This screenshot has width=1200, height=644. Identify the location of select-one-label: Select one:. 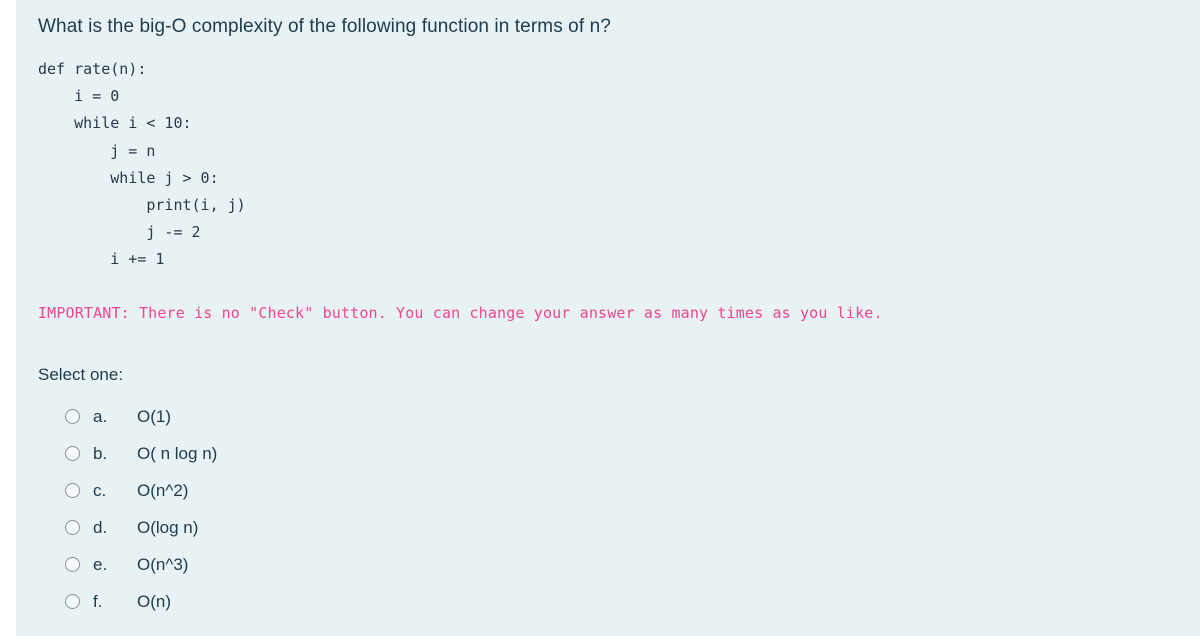
(81, 374).